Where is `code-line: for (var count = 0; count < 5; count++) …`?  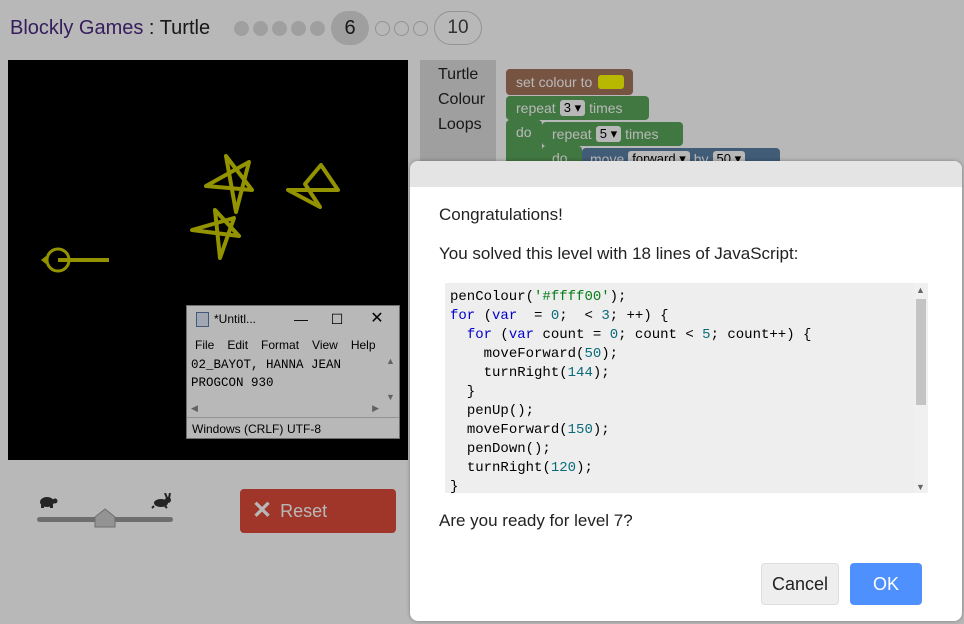 code-line: for (var count = 0; count < 5; count++) … is located at coordinates (639, 335).